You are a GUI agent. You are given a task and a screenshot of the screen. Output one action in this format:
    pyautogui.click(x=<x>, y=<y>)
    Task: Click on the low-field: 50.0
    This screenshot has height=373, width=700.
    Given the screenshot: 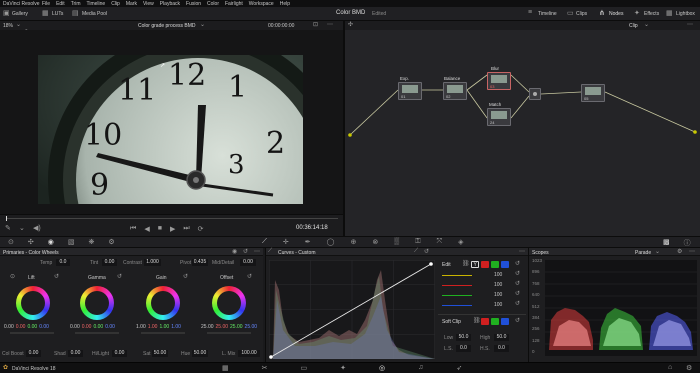 What is the action you would take?
    pyautogui.click(x=463, y=337)
    